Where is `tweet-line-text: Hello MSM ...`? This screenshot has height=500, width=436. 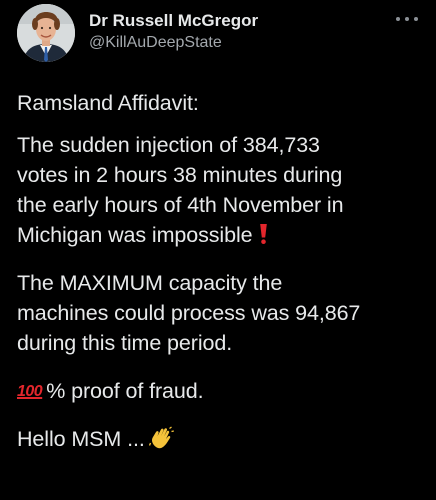
tweet-line-text: Hello MSM ... is located at coordinates (81, 439).